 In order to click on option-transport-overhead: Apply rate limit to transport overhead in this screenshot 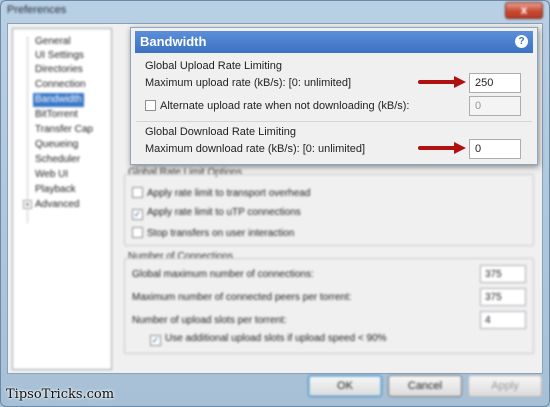, I will do `click(221, 193)`.